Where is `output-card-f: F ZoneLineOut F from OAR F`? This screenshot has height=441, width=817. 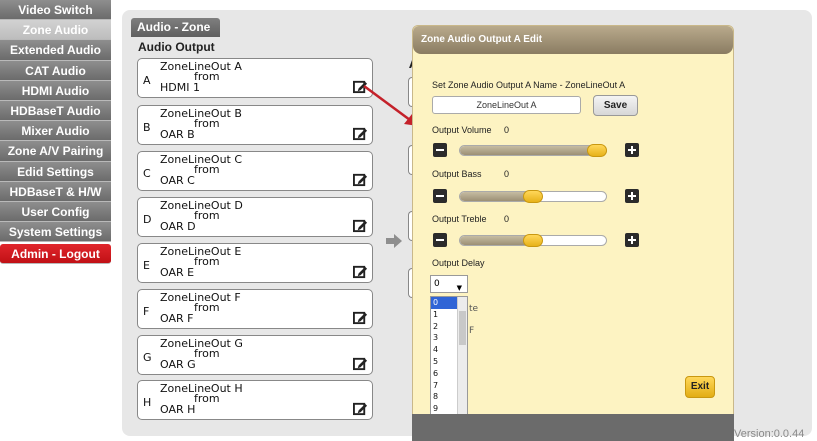
output-card-f: F ZoneLineOut F from OAR F is located at coordinates (255, 309).